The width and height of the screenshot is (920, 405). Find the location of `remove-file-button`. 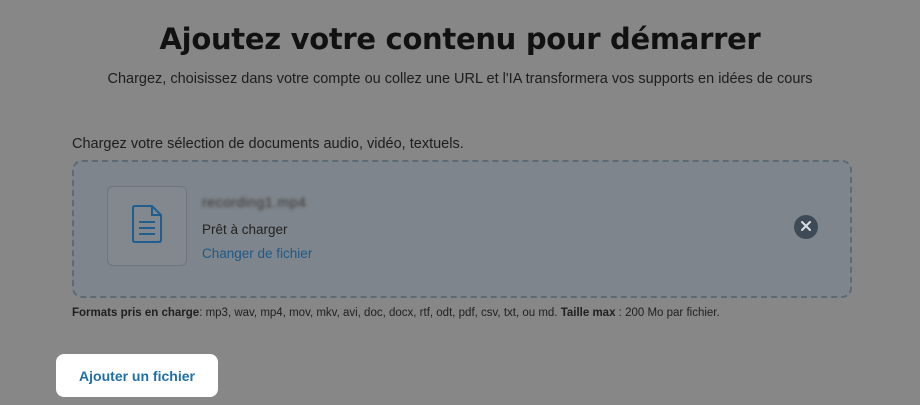

remove-file-button is located at coordinates (806, 227).